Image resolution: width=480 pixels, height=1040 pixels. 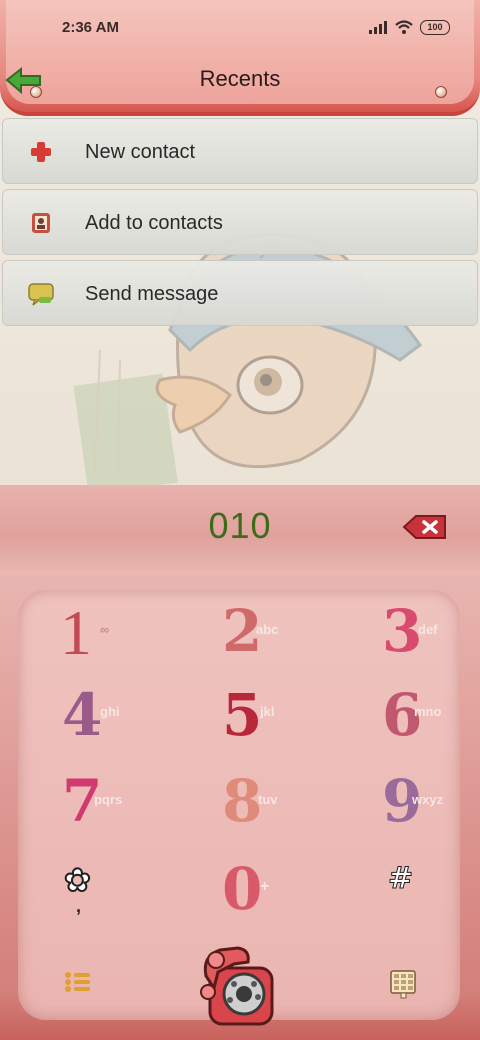 I want to click on key-letters: wxyz, so click(x=428, y=799).